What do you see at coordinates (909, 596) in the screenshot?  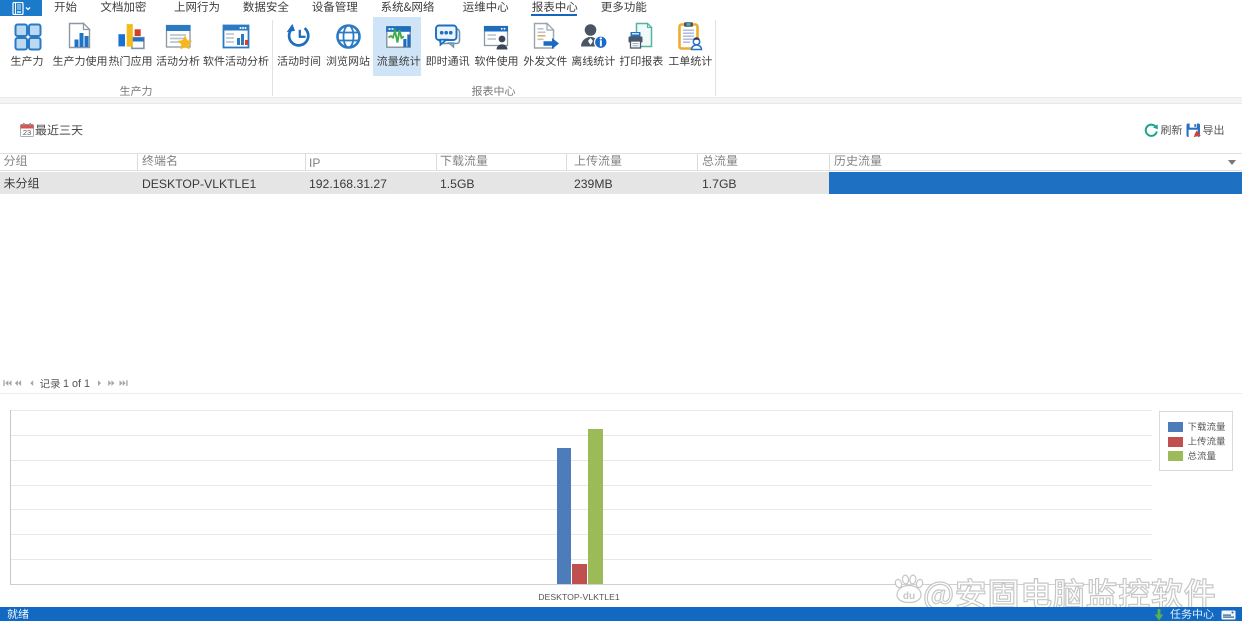 I see `svg-text: du` at bounding box center [909, 596].